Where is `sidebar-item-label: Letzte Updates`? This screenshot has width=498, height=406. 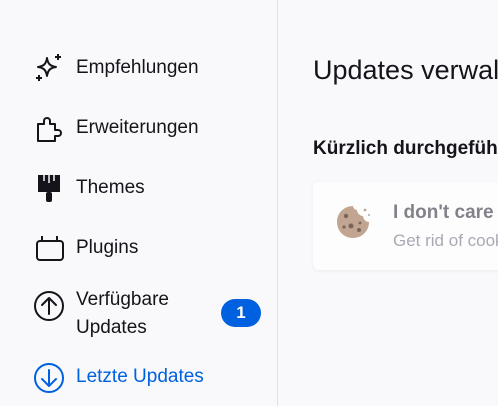
sidebar-item-label: Letzte Updates is located at coordinates (140, 376).